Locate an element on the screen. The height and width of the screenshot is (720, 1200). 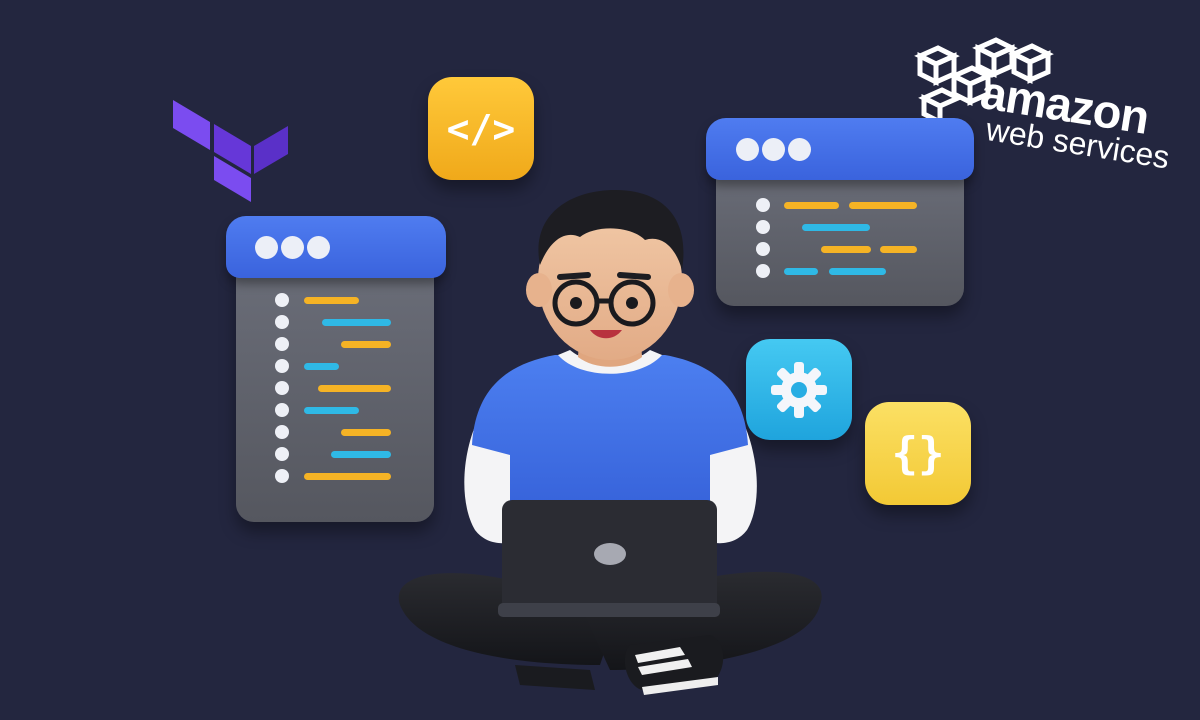
braces-icon: {} is located at coordinates (918, 453).